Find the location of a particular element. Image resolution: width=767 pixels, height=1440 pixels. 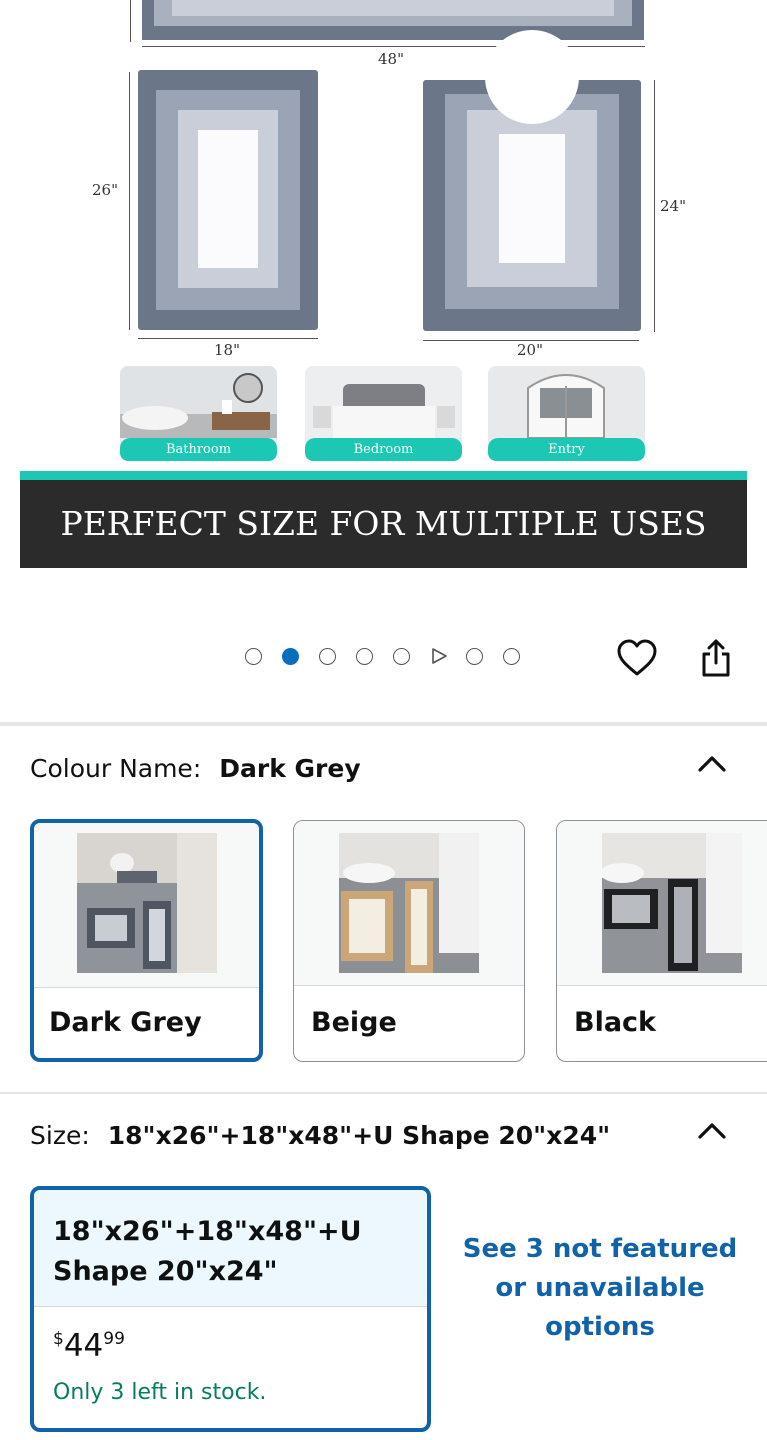

price-symbol: $ is located at coordinates (58, 1339).